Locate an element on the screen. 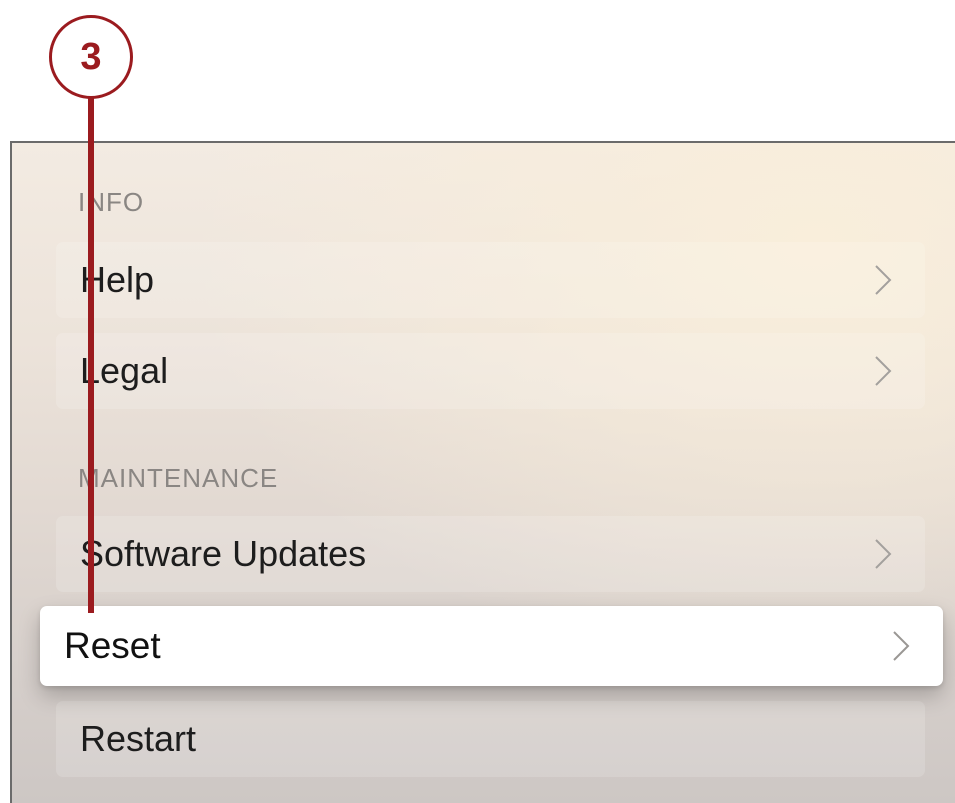  menu-item-help: Help is located at coordinates (490, 280).